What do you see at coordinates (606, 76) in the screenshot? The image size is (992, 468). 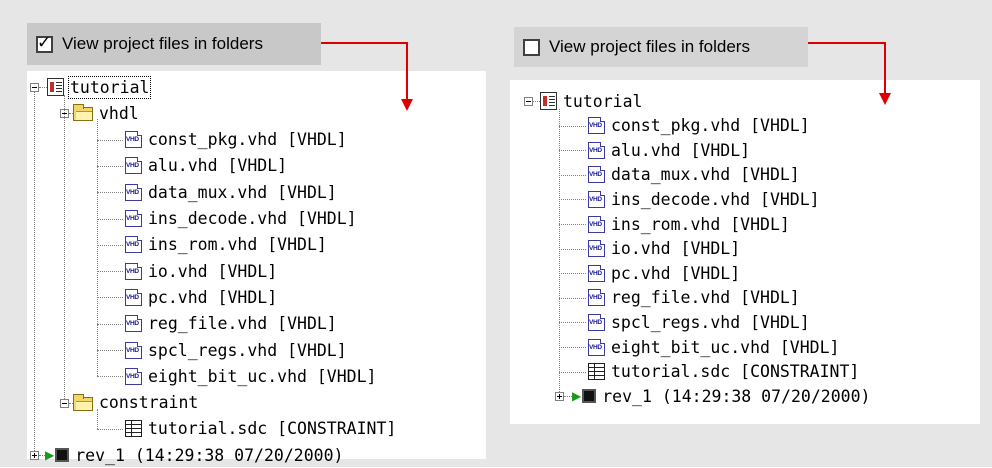 I see `annotation-arrows` at bounding box center [606, 76].